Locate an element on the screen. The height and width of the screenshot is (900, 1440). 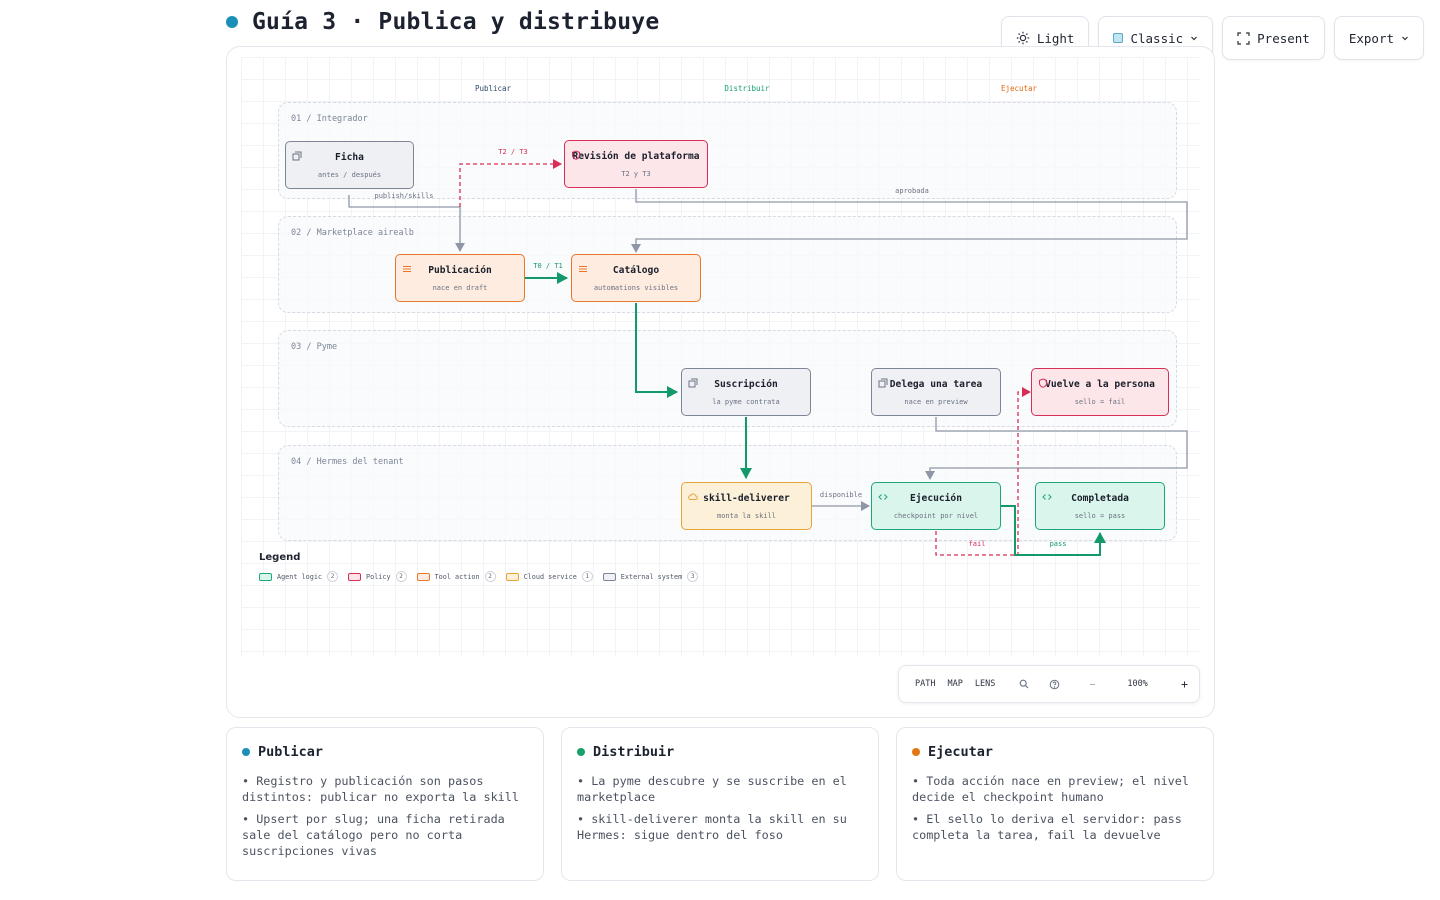
search-icon is located at coordinates (1024, 684).